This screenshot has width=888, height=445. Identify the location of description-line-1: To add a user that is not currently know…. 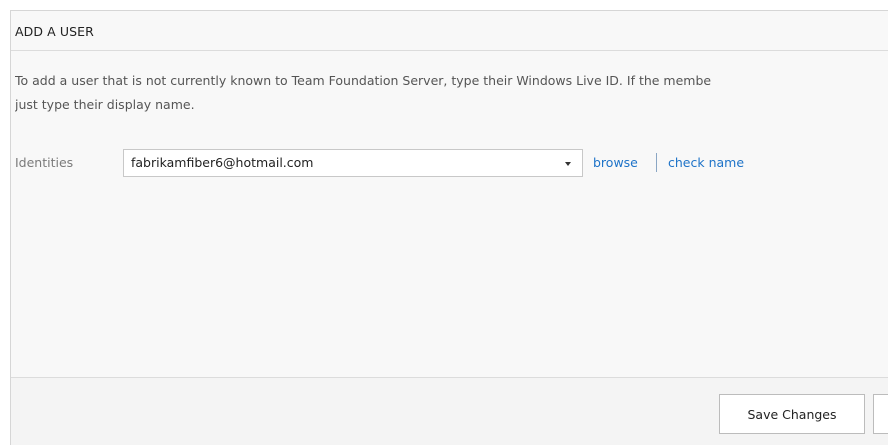
(363, 80).